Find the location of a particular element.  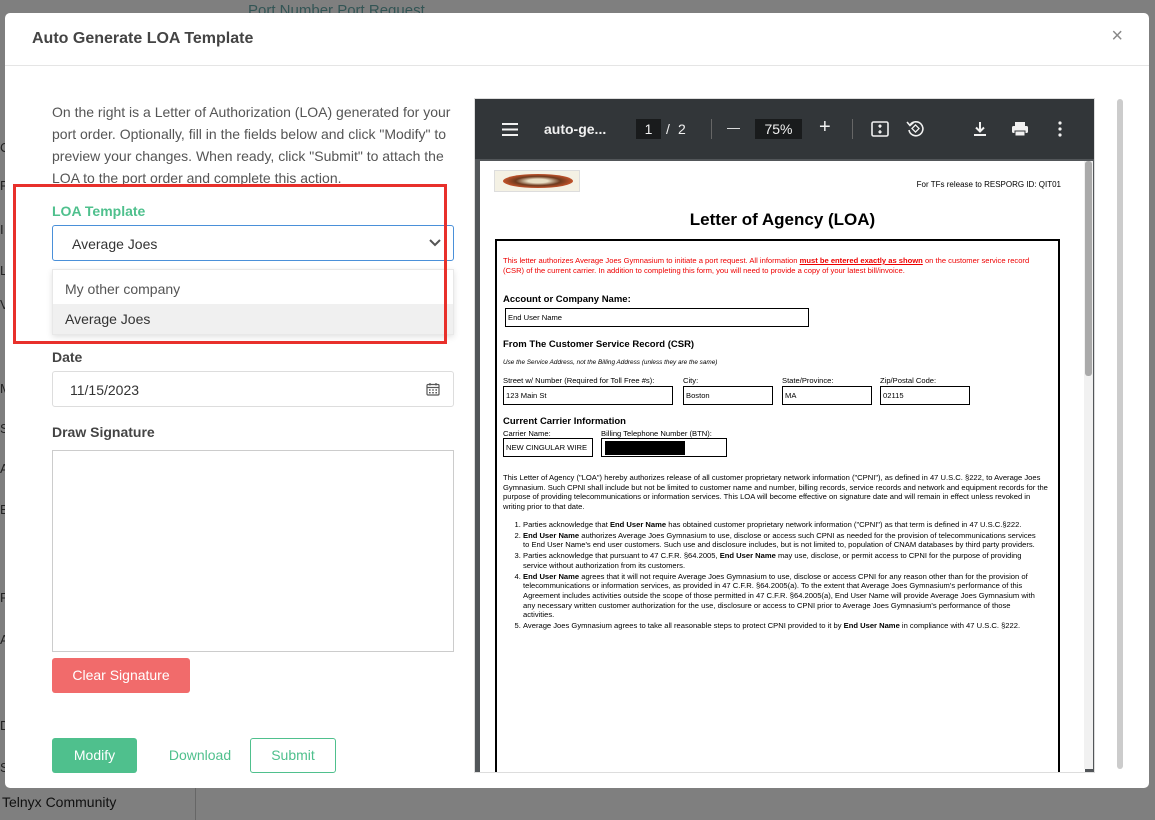

zip-label: Zip/Postal Code: is located at coordinates (908, 380).